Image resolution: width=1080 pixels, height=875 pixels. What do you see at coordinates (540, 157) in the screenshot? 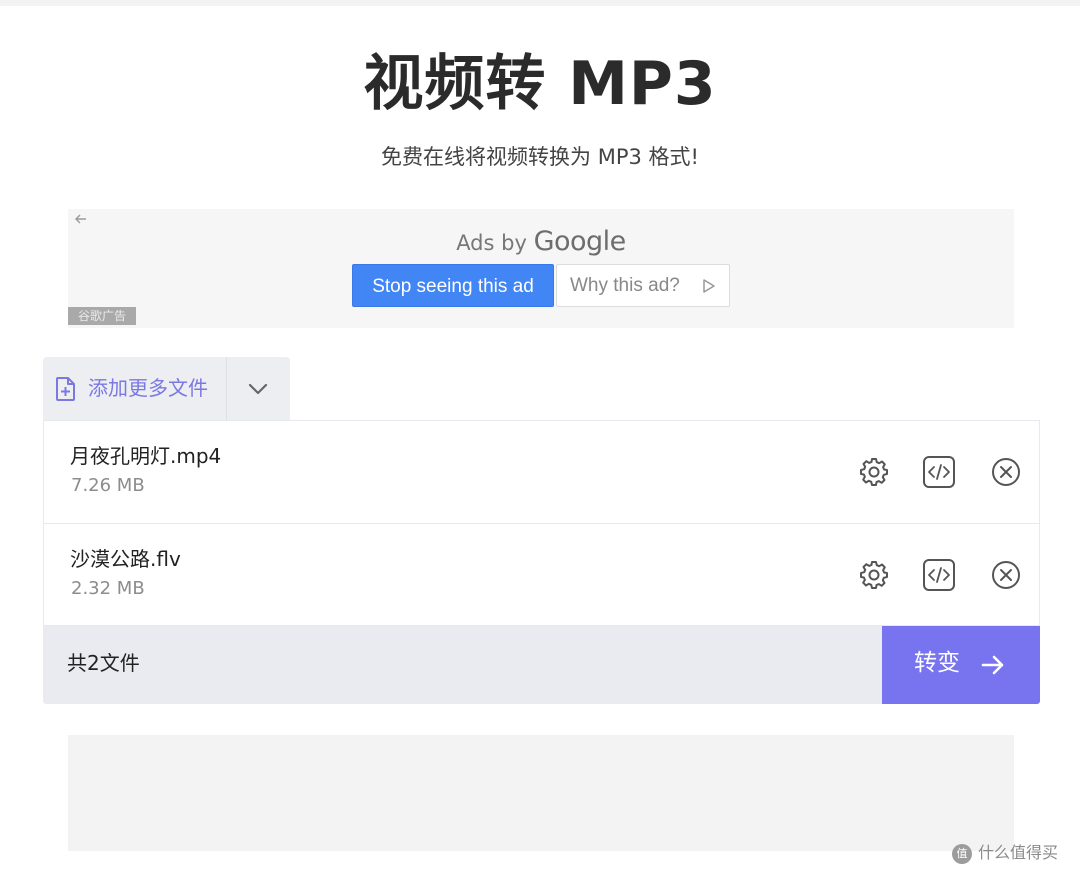
I see `page-subtitle: 免费在线将视频转换为 MP3 格式!` at bounding box center [540, 157].